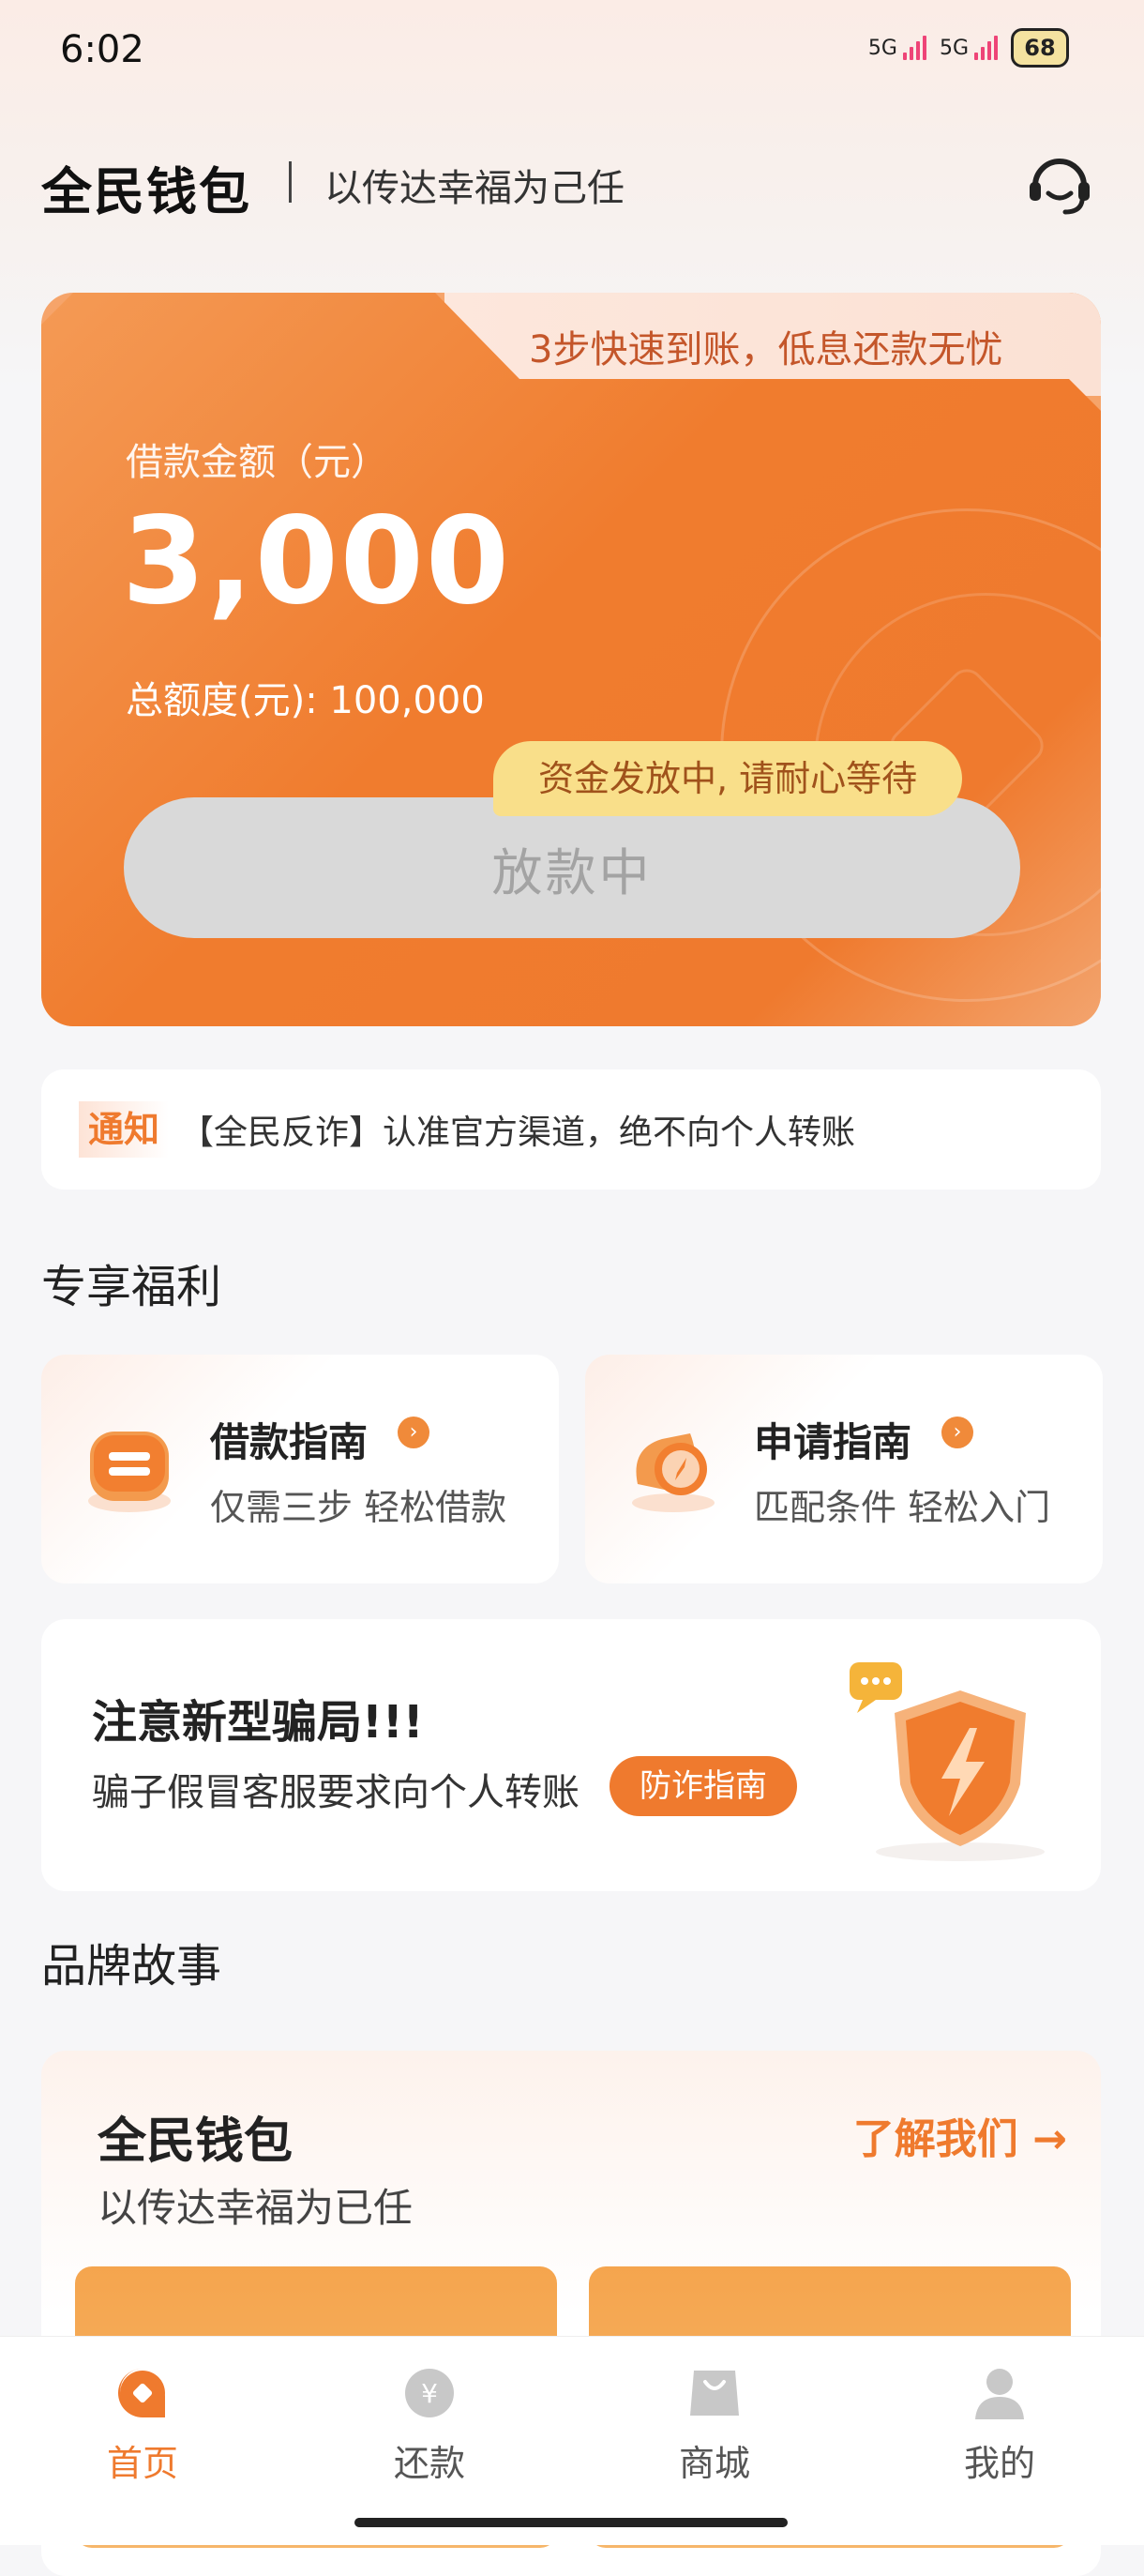 The width and height of the screenshot is (1144, 2576). Describe the element at coordinates (714, 2463) in the screenshot. I see `tab-shop-label: 商城` at that location.